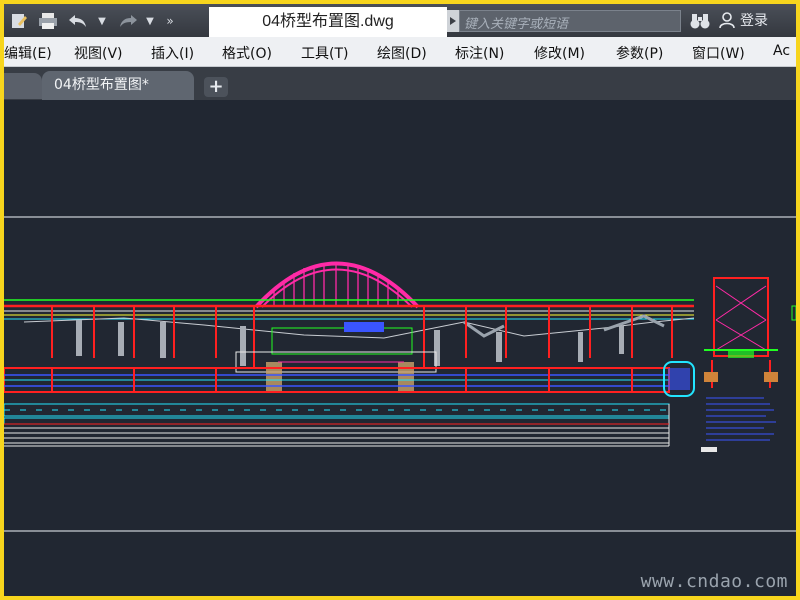 This screenshot has width=800, height=600. What do you see at coordinates (453, 21) in the screenshot?
I see `search-expand-arrow-icon` at bounding box center [453, 21].